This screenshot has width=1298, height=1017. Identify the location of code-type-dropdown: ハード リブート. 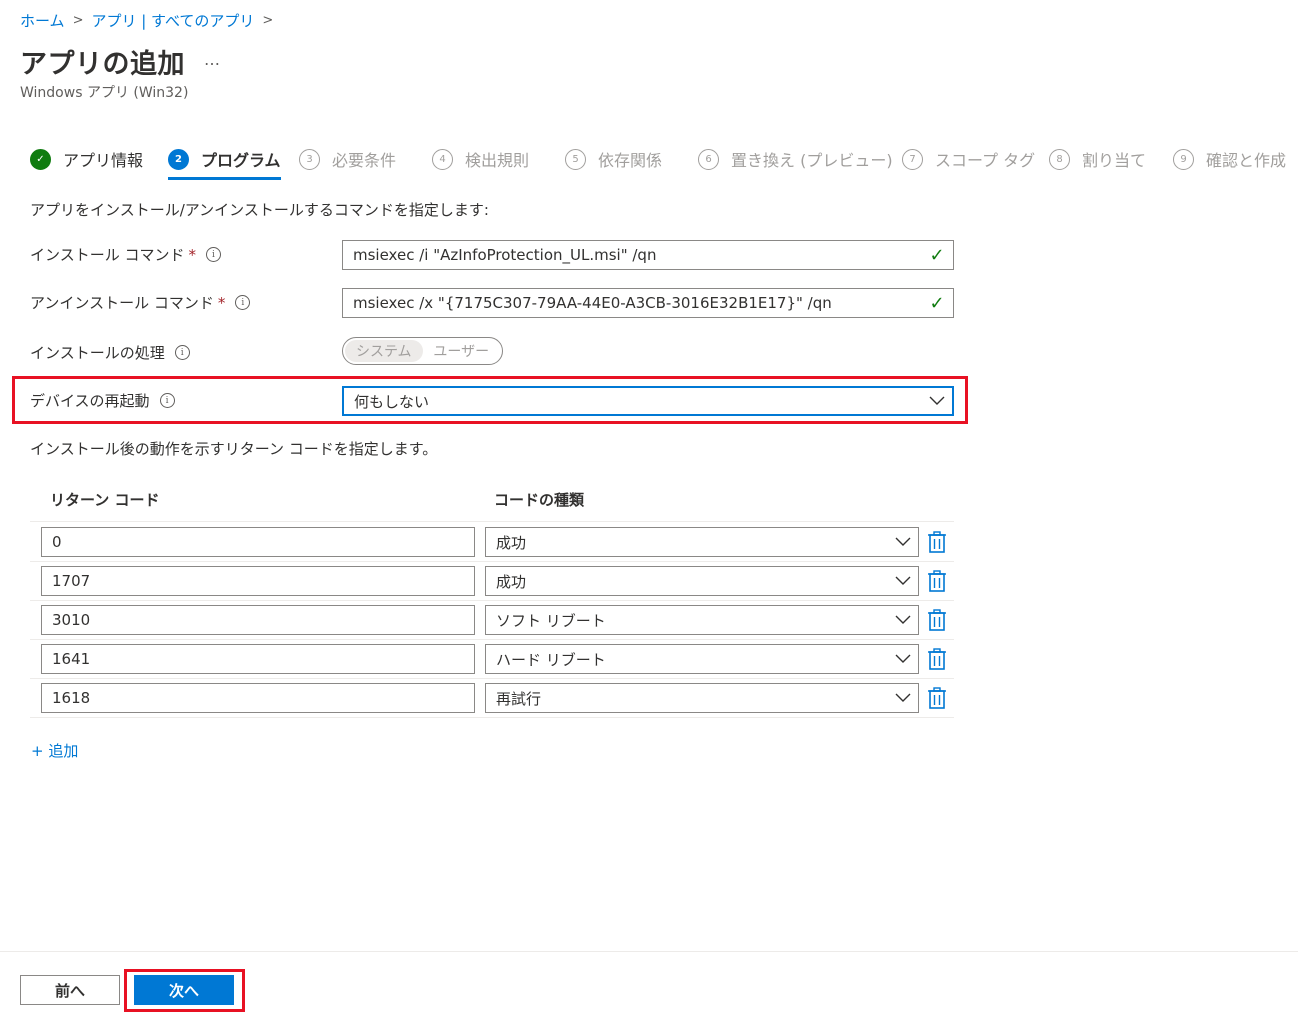
(702, 659).